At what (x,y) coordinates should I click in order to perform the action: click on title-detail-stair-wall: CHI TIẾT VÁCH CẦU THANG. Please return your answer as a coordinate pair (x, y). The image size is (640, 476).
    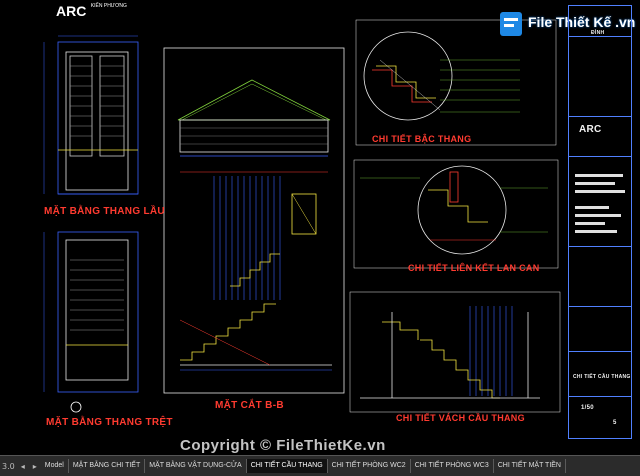
    Looking at the image, I should click on (460, 418).